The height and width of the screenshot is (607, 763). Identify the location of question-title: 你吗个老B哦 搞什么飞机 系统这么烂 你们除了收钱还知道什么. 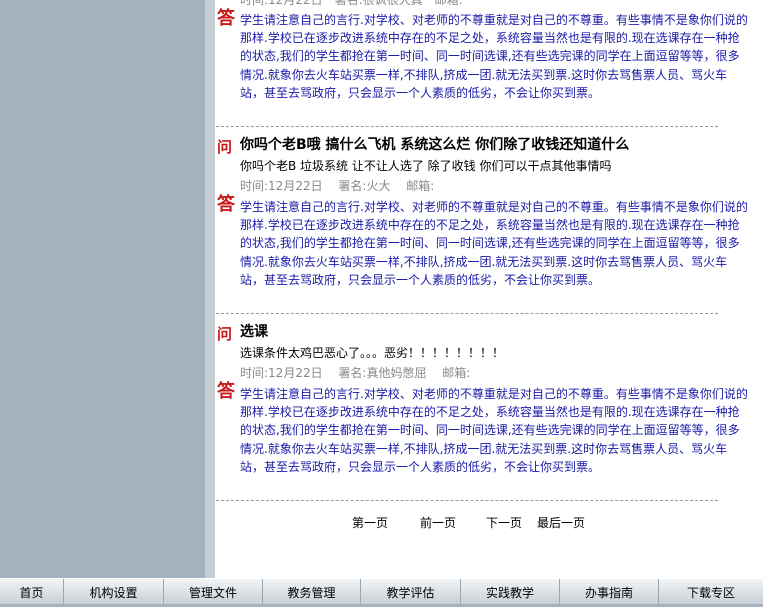
(435, 145).